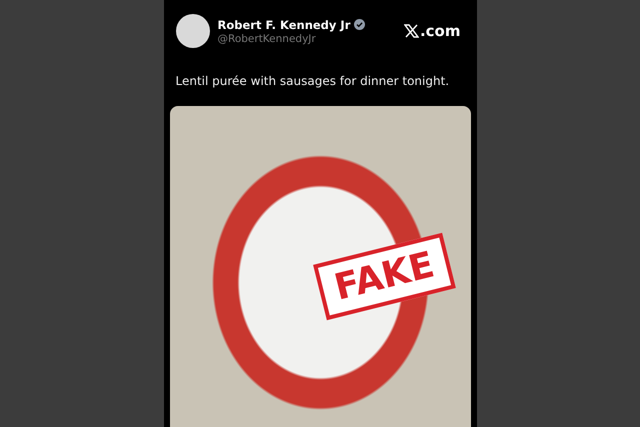 The height and width of the screenshot is (427, 640). Describe the element at coordinates (307, 38) in the screenshot. I see `author-handle: @RobertKennedyJr` at that location.